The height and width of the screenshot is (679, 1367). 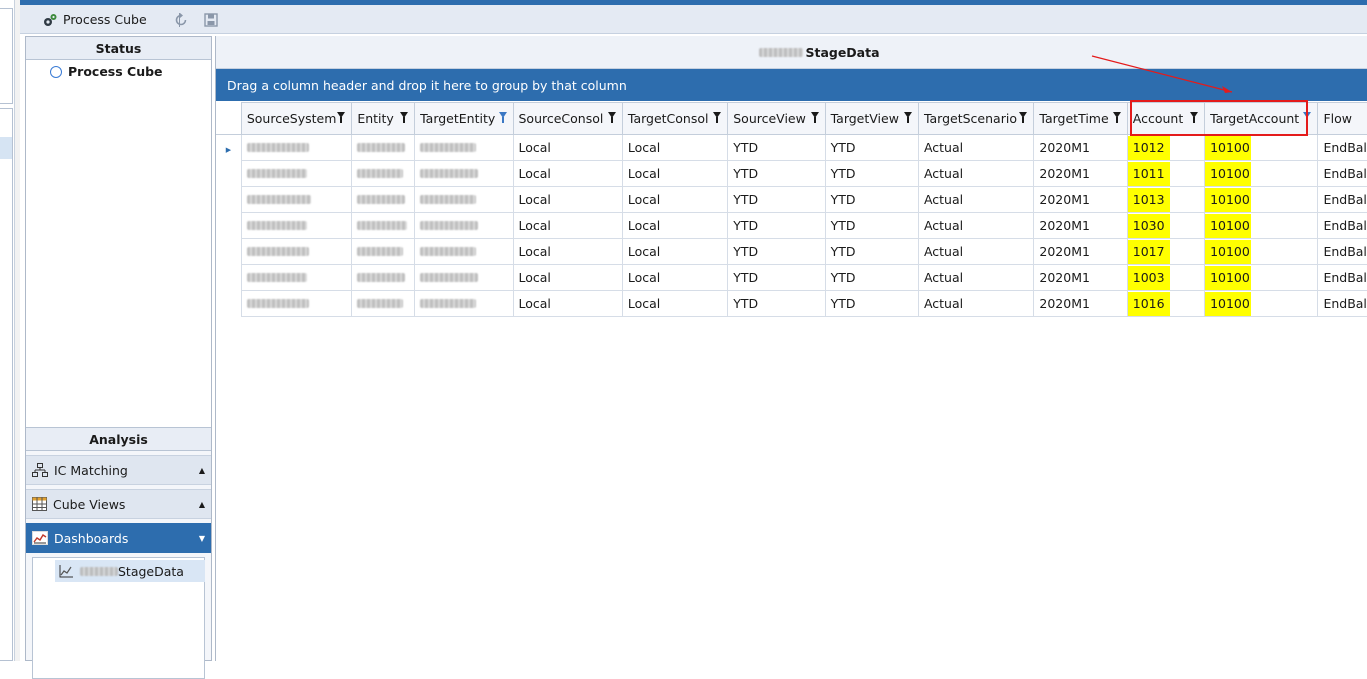 I want to click on cell-account: 1011, so click(x=1166, y=173).